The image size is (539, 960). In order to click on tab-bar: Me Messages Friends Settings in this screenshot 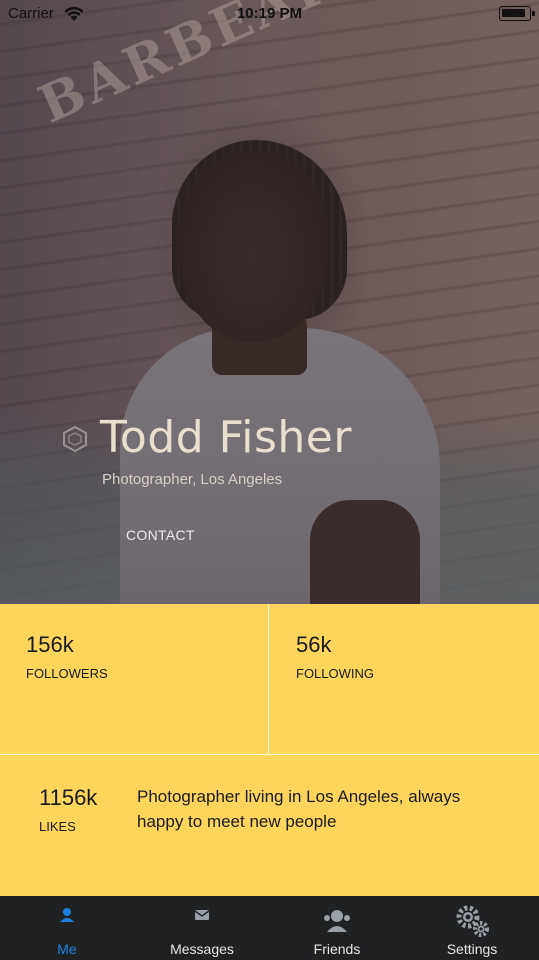, I will do `click(269, 928)`.